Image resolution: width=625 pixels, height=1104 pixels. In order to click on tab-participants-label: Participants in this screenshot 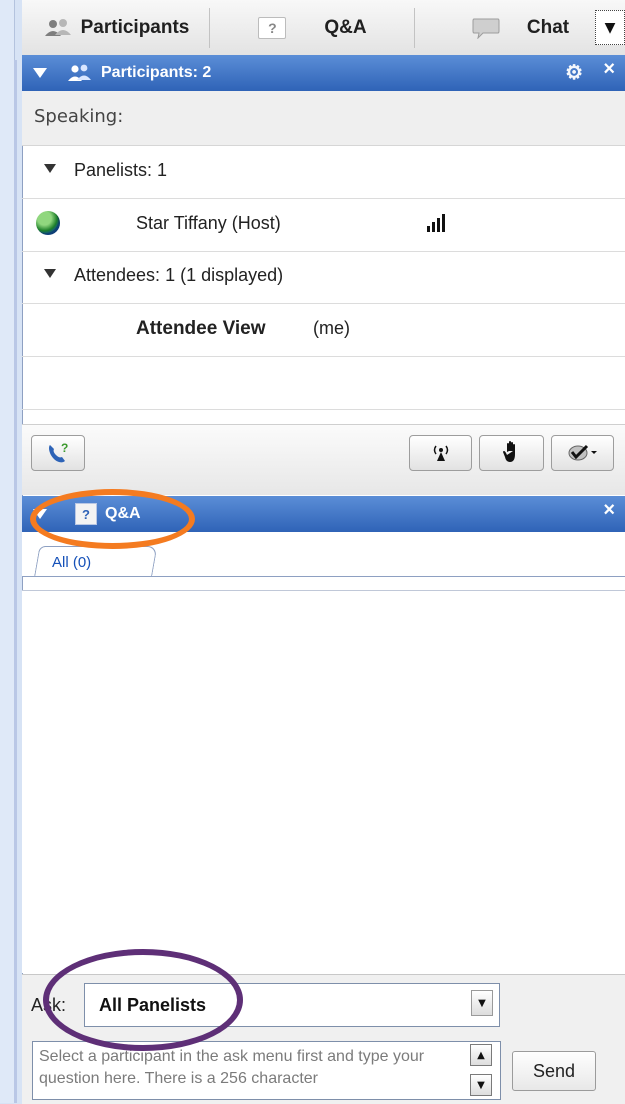, I will do `click(135, 27)`.